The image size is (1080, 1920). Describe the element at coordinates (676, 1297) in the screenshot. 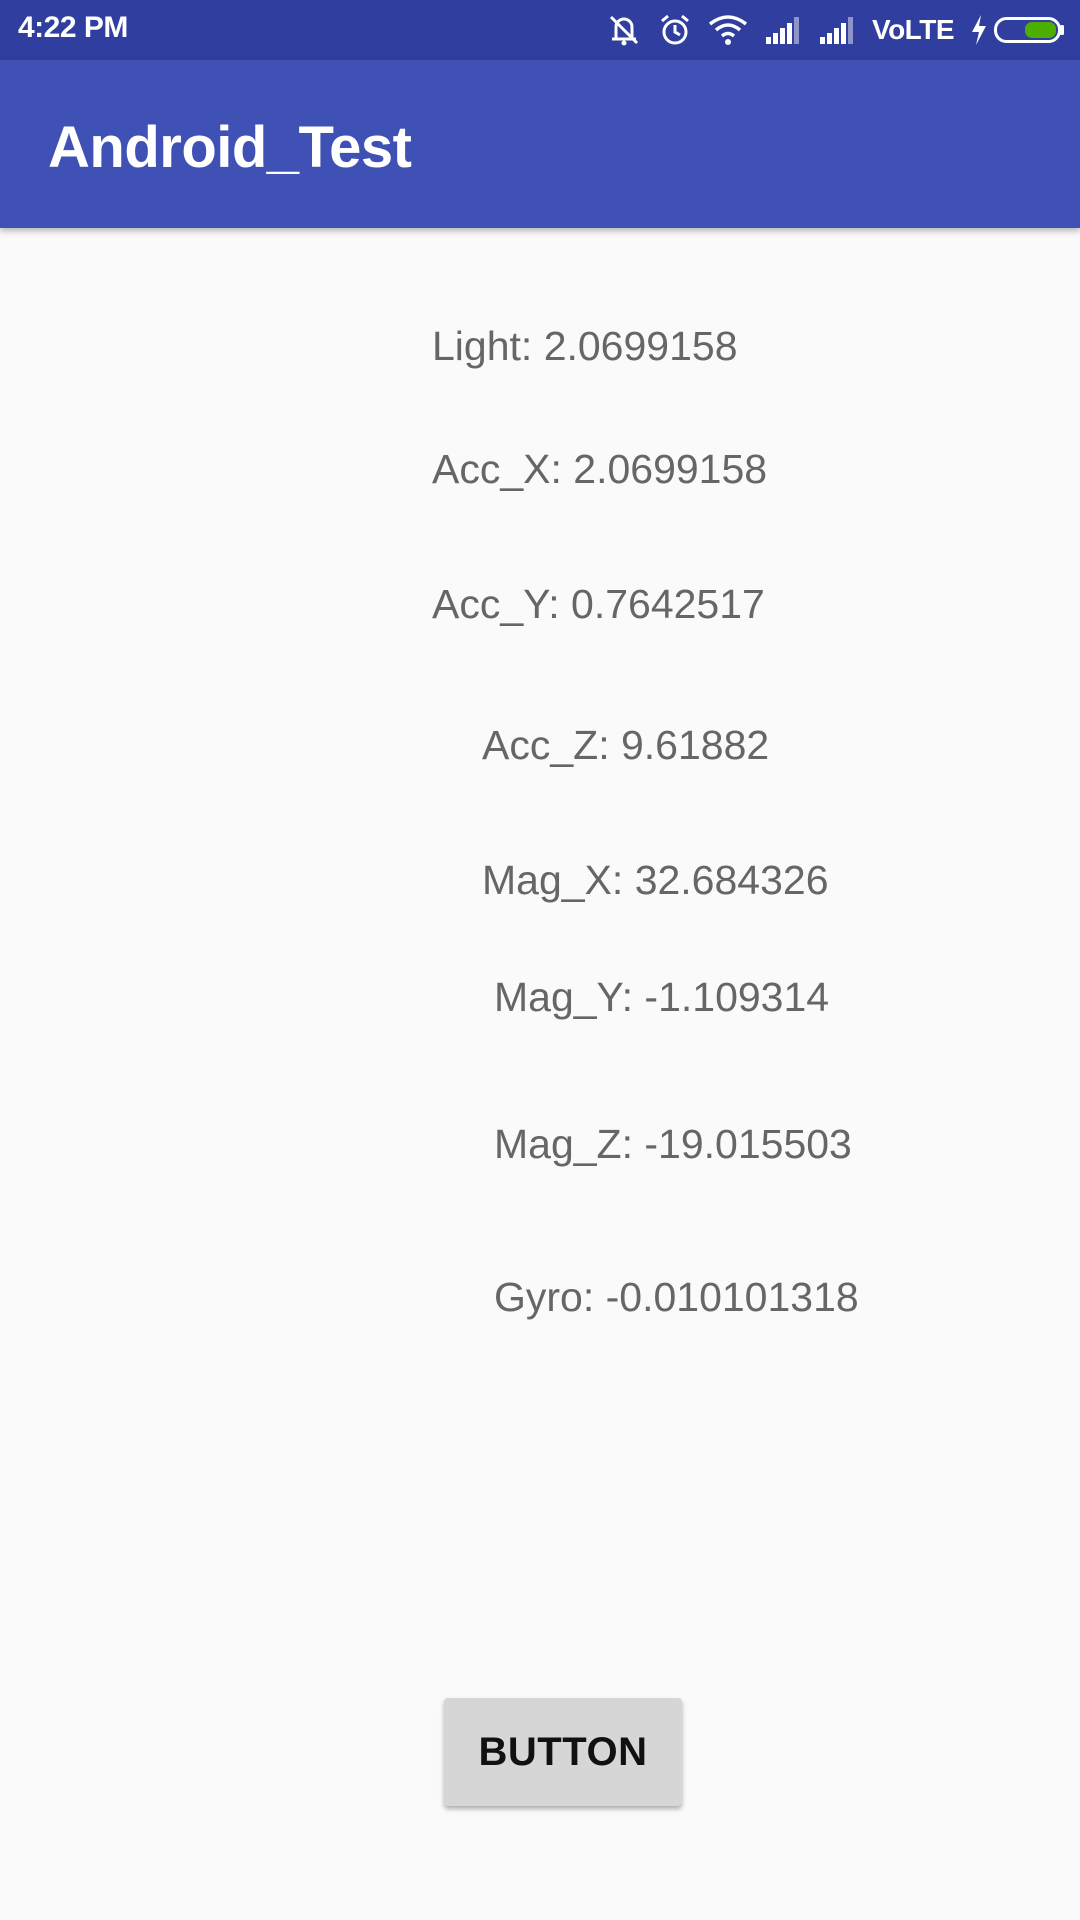

I see `gyro-reading: Gyro: -0.010101318` at that location.